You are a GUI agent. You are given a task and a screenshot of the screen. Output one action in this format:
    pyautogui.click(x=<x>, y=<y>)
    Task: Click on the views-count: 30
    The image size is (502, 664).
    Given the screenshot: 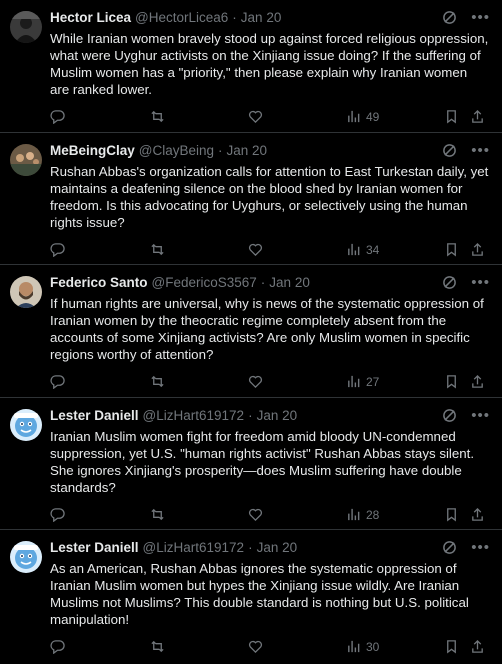 What is the action you would take?
    pyautogui.click(x=373, y=646)
    